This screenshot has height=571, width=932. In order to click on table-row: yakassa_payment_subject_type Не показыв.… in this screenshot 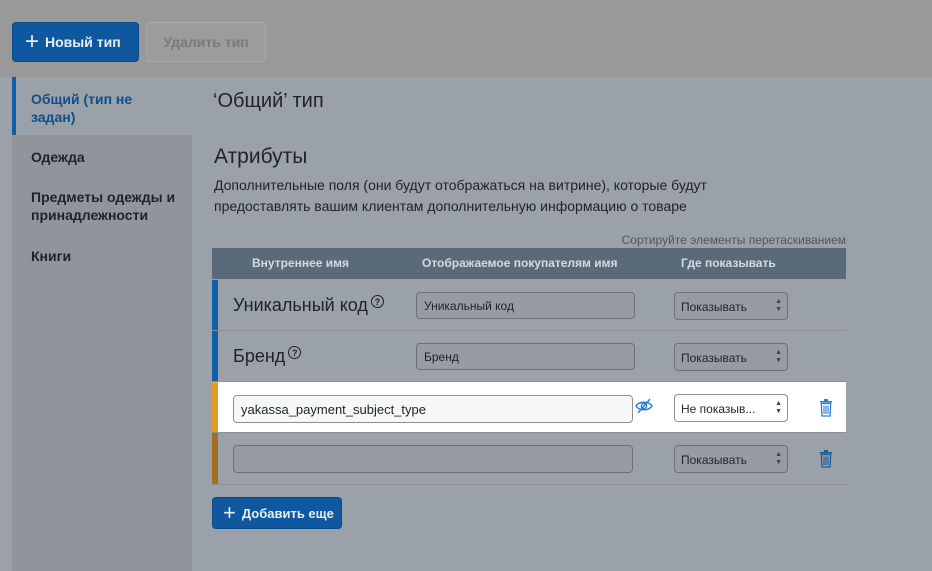, I will do `click(529, 407)`.